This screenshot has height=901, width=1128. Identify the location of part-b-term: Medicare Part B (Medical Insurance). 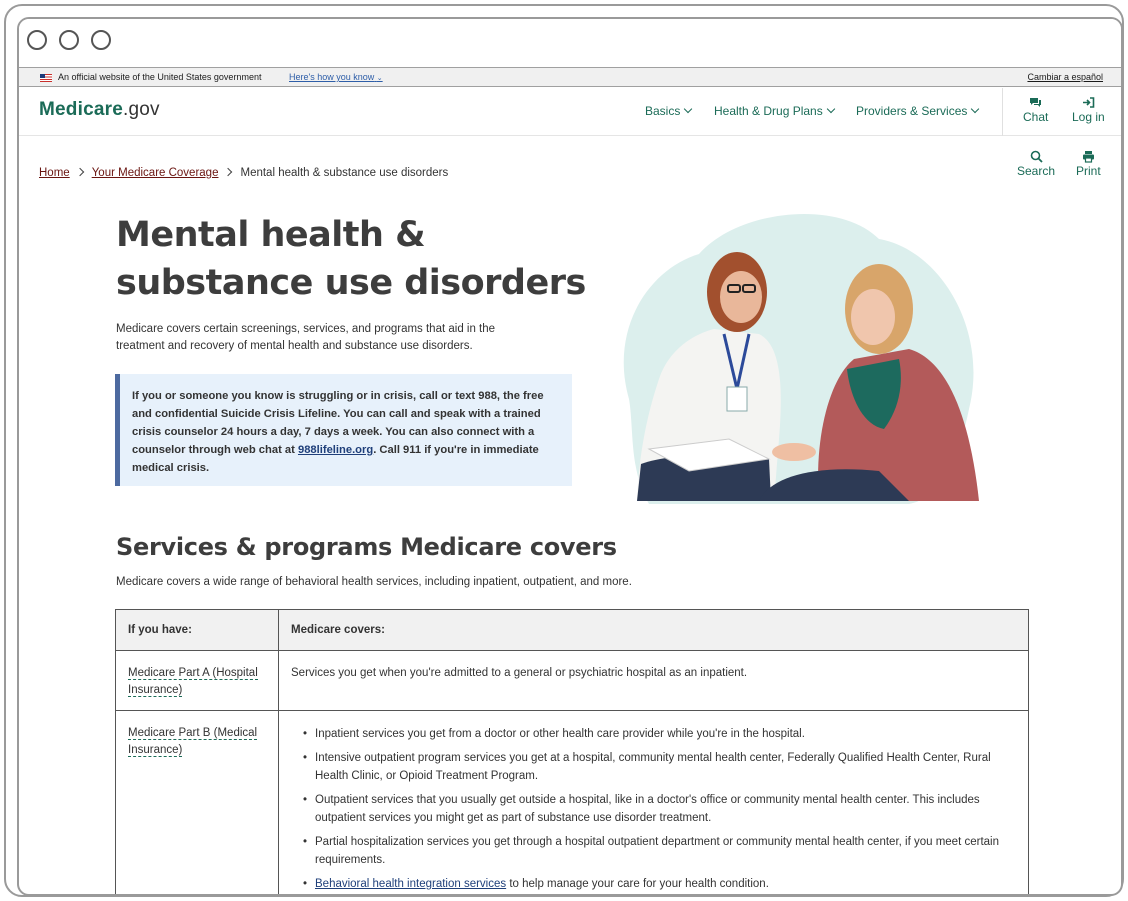
(193, 742).